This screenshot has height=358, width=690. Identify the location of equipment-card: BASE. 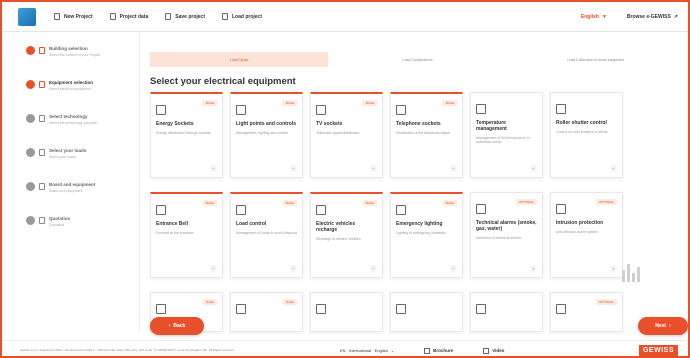
(266, 312).